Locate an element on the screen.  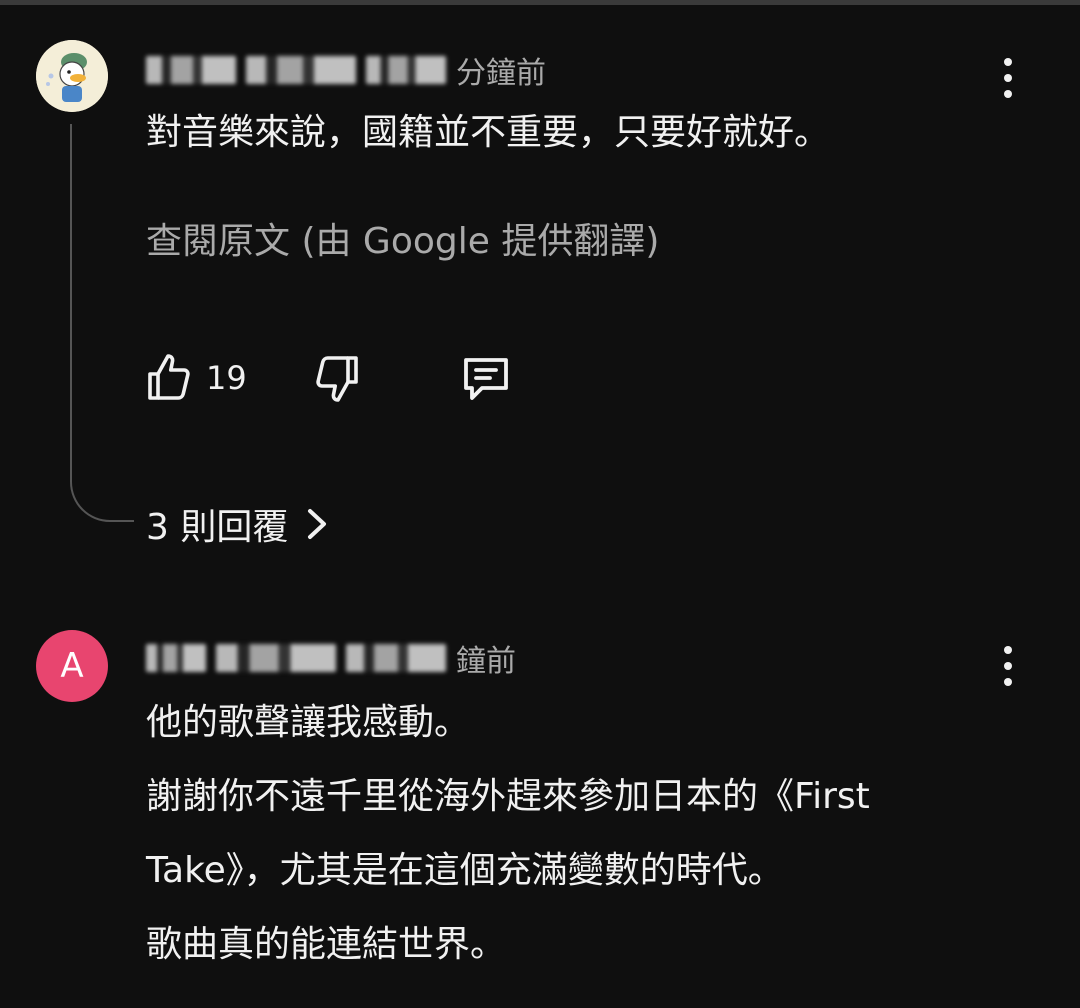
like-button: 19 is located at coordinates (195, 378).